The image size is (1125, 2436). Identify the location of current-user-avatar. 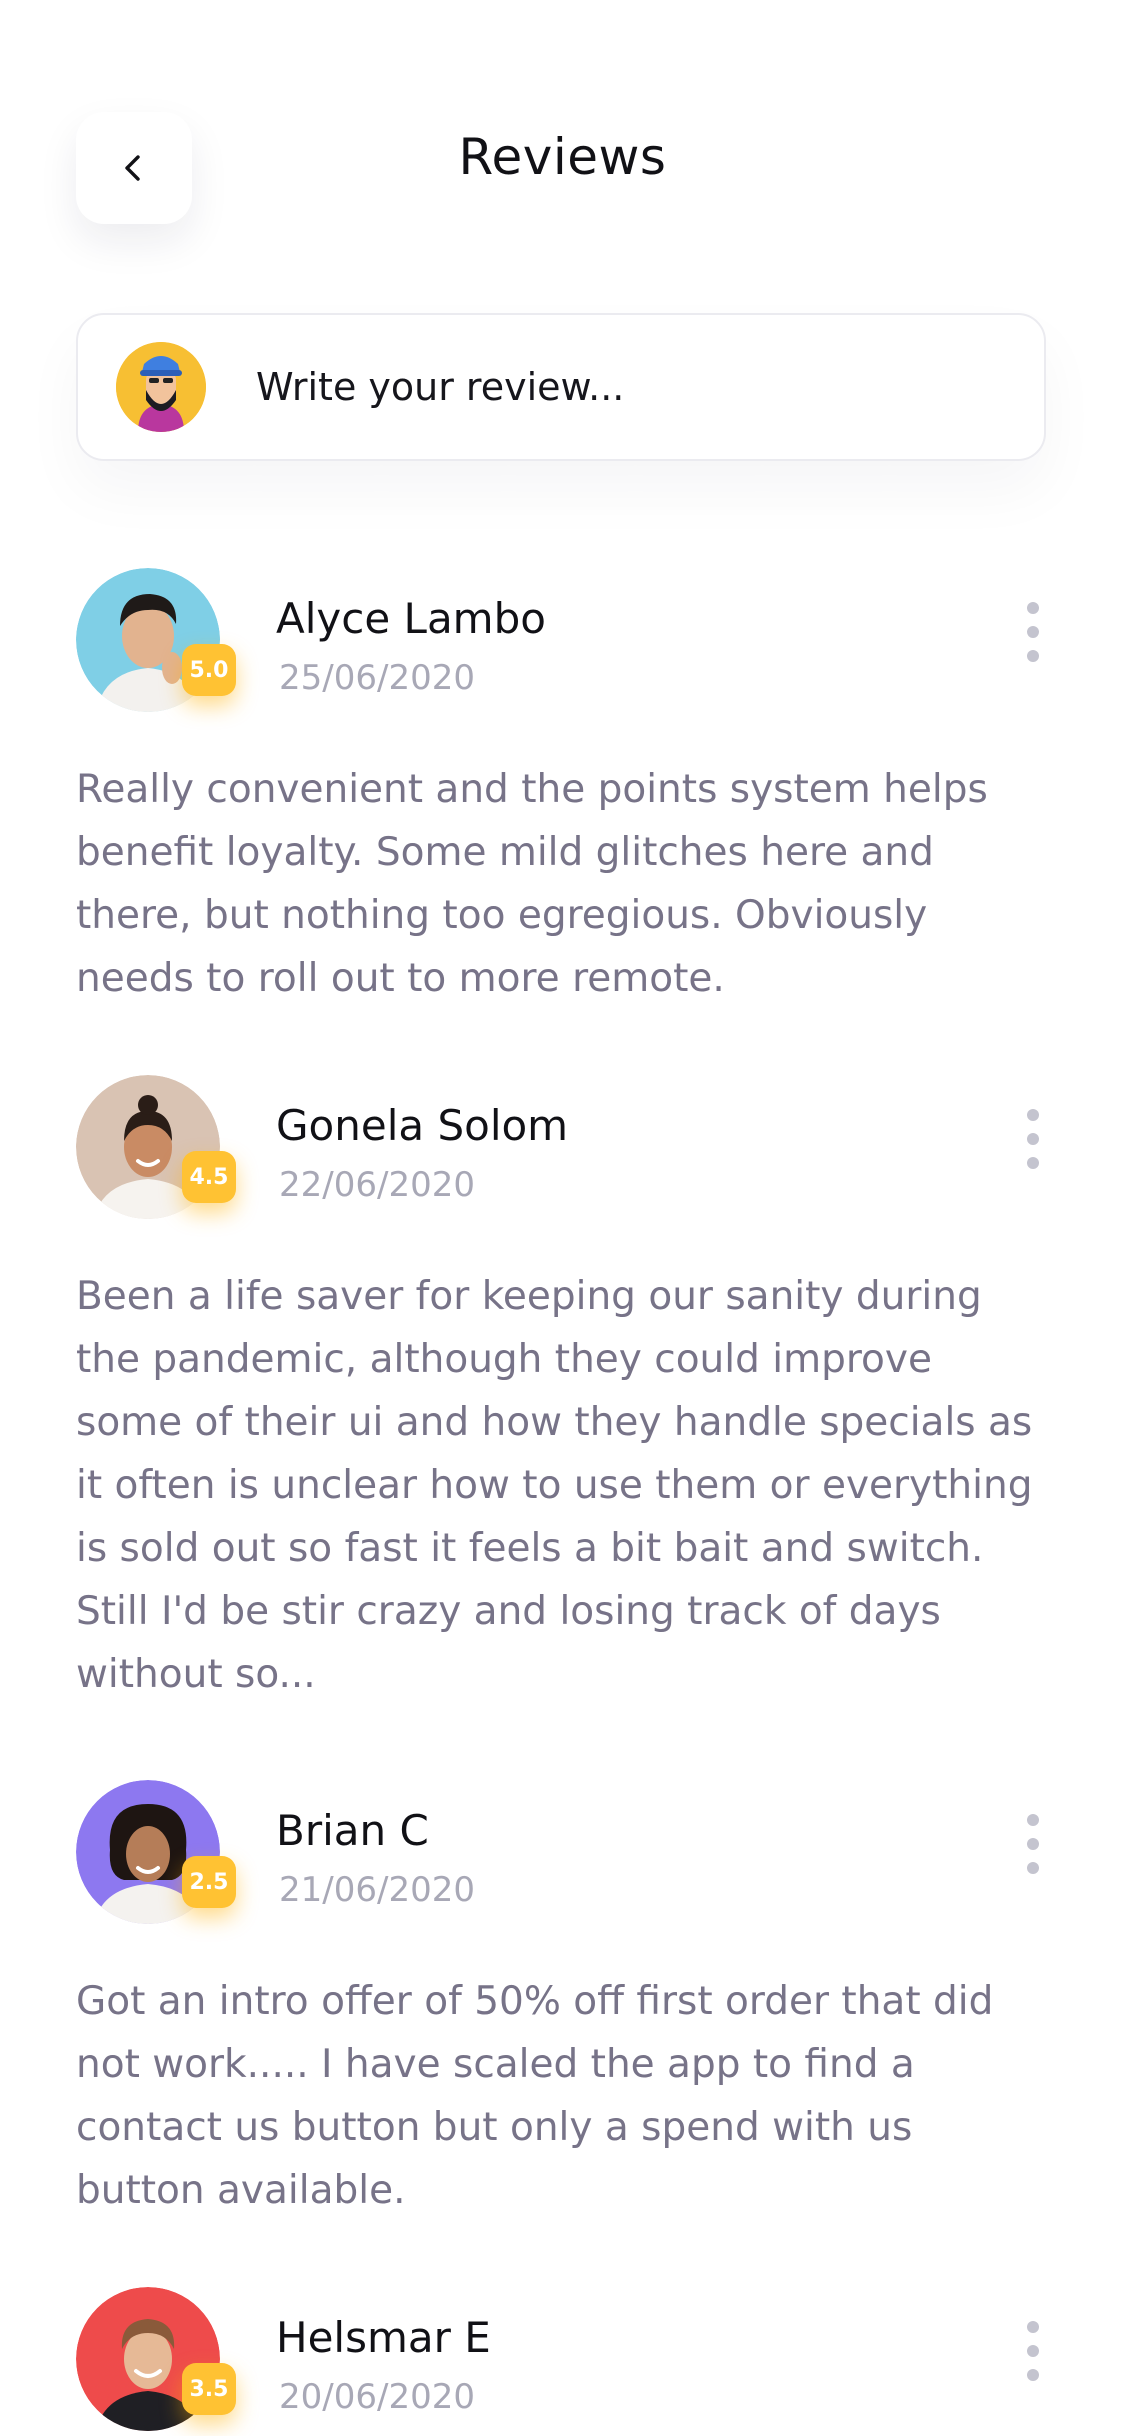
(161, 387).